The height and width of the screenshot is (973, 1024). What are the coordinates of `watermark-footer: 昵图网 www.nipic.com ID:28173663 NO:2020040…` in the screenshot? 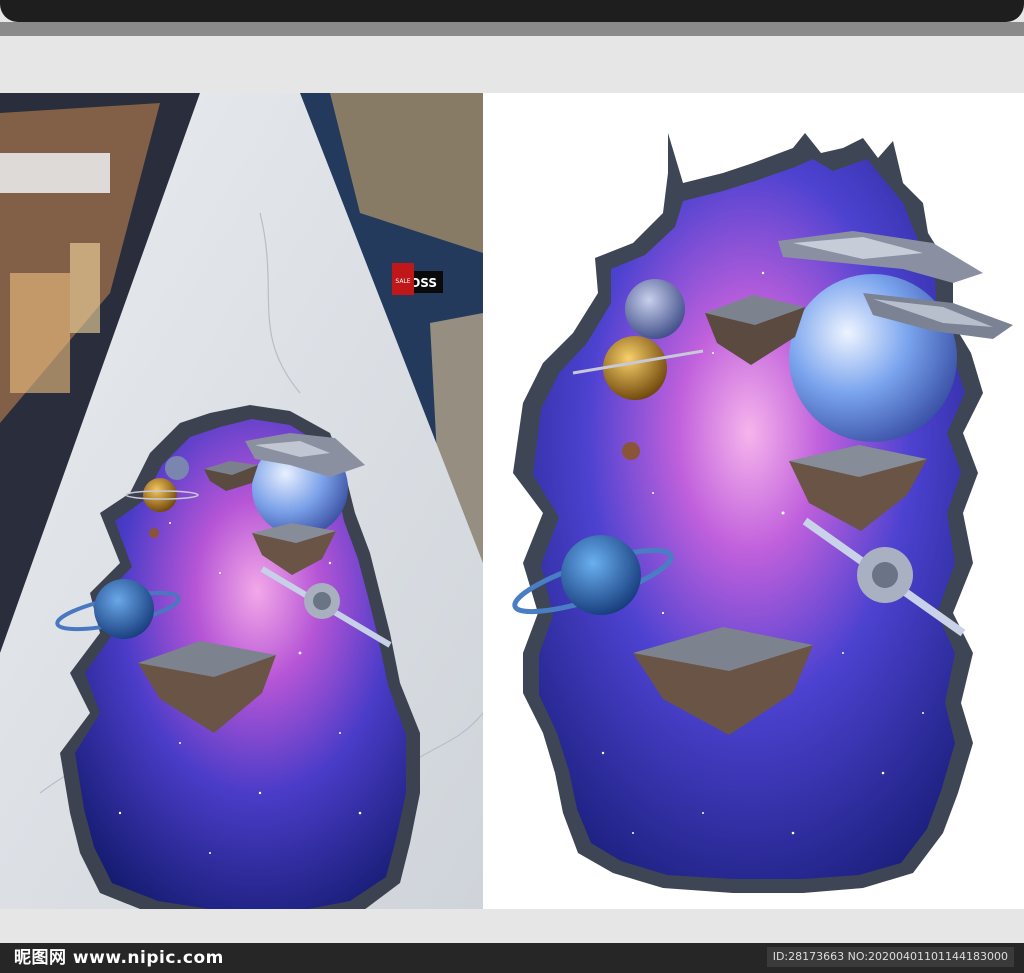 It's located at (512, 958).